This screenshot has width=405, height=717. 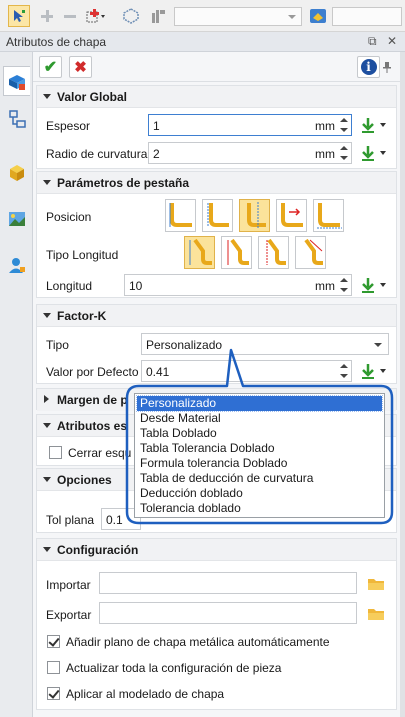 I want to click on dropdown-option: Personalizado, so click(x=259, y=403).